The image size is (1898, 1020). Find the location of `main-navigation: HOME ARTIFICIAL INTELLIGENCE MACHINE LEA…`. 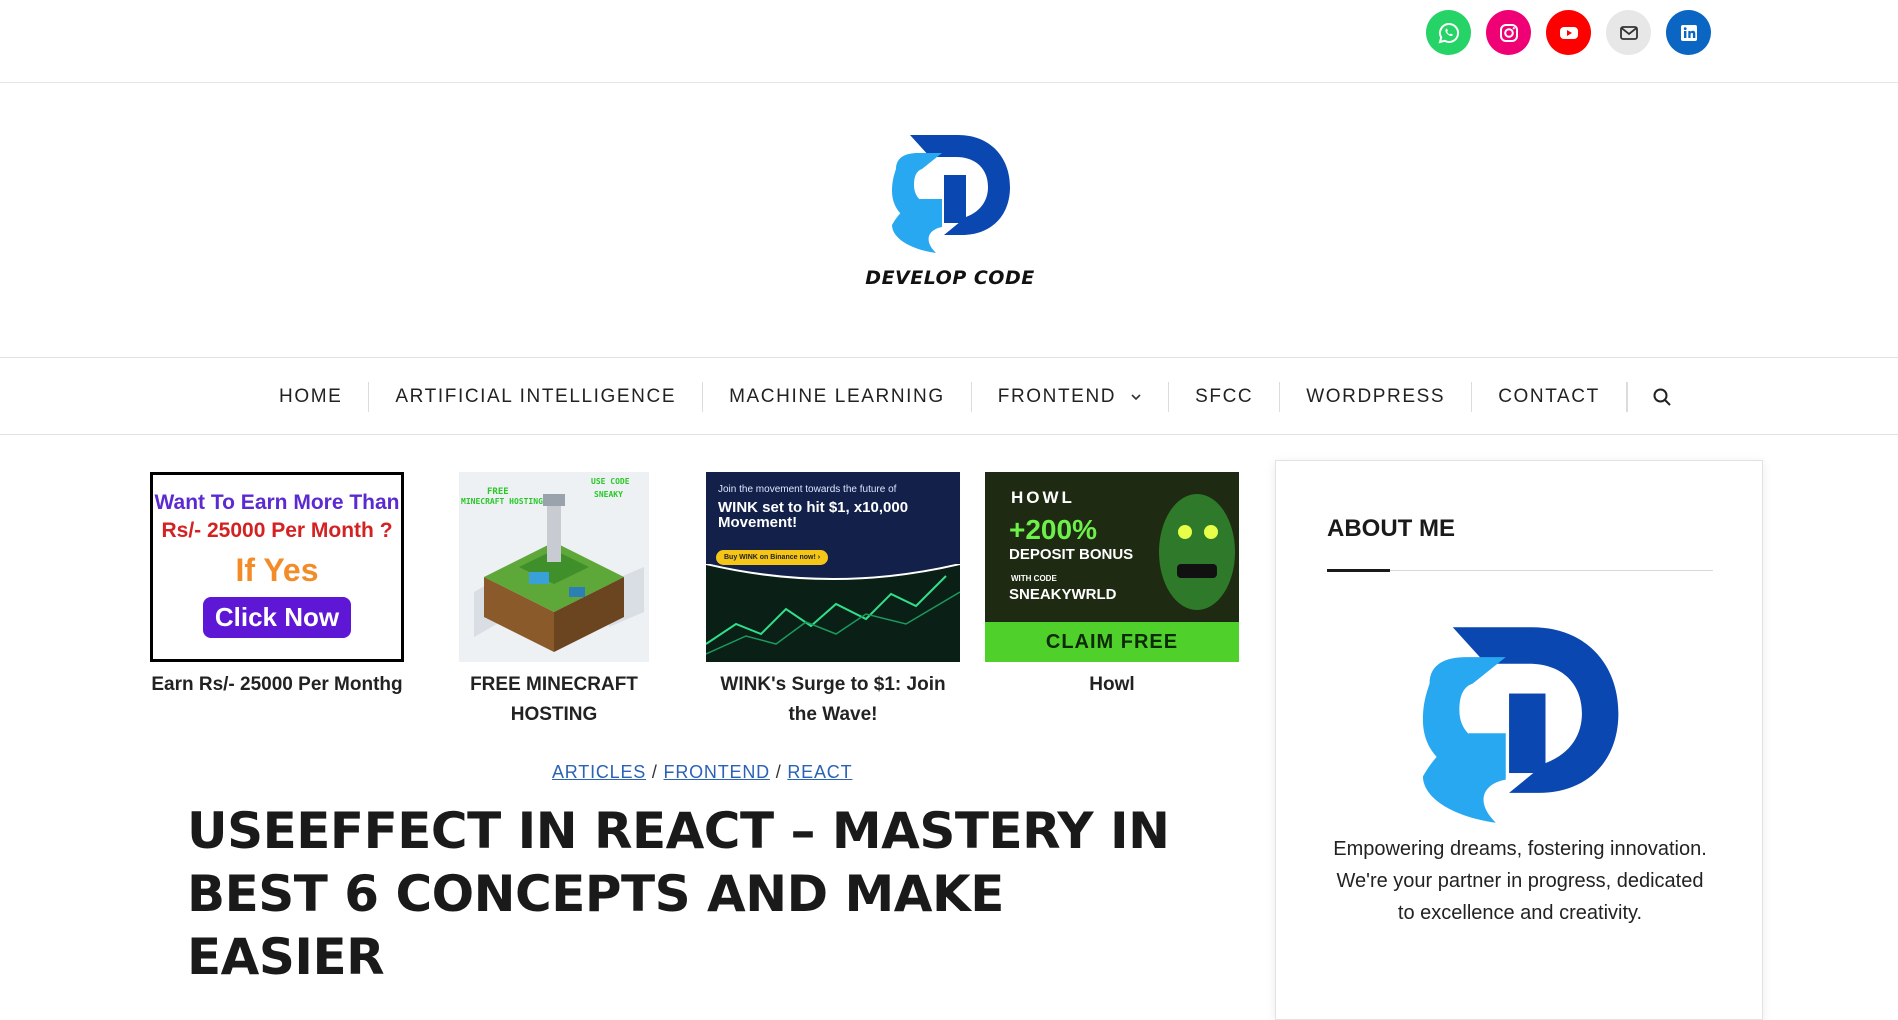

main-navigation: HOME ARTIFICIAL INTELLIGENCE MACHINE LEA… is located at coordinates (949, 397).